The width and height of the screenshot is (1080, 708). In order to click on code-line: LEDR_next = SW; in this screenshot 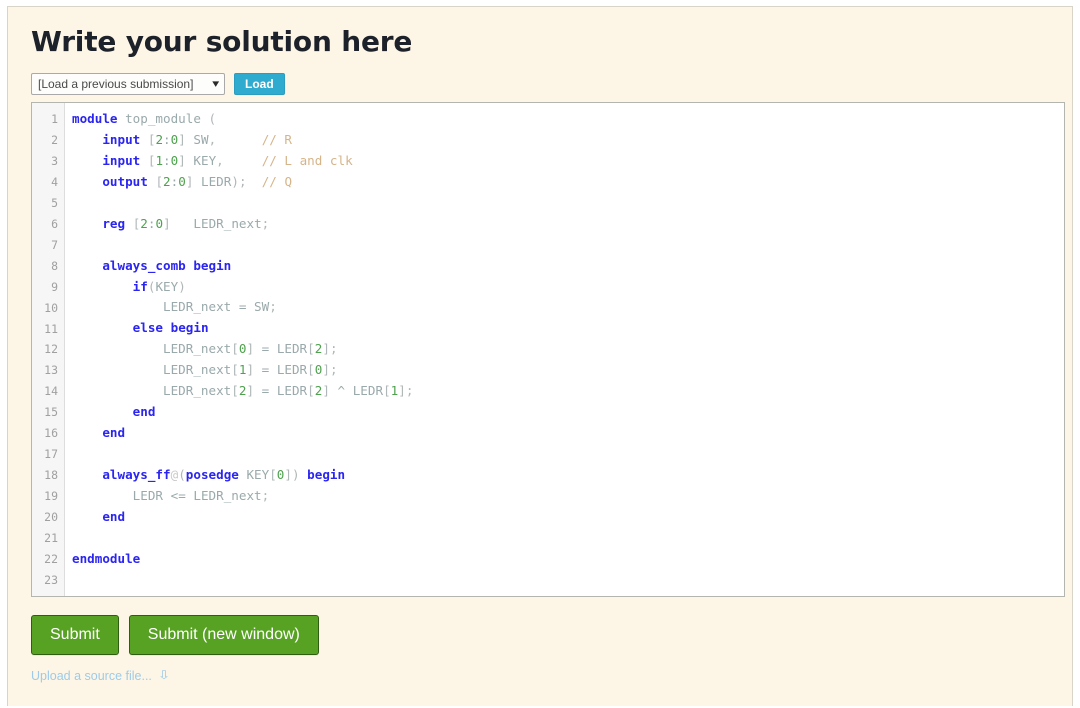, I will do `click(220, 307)`.